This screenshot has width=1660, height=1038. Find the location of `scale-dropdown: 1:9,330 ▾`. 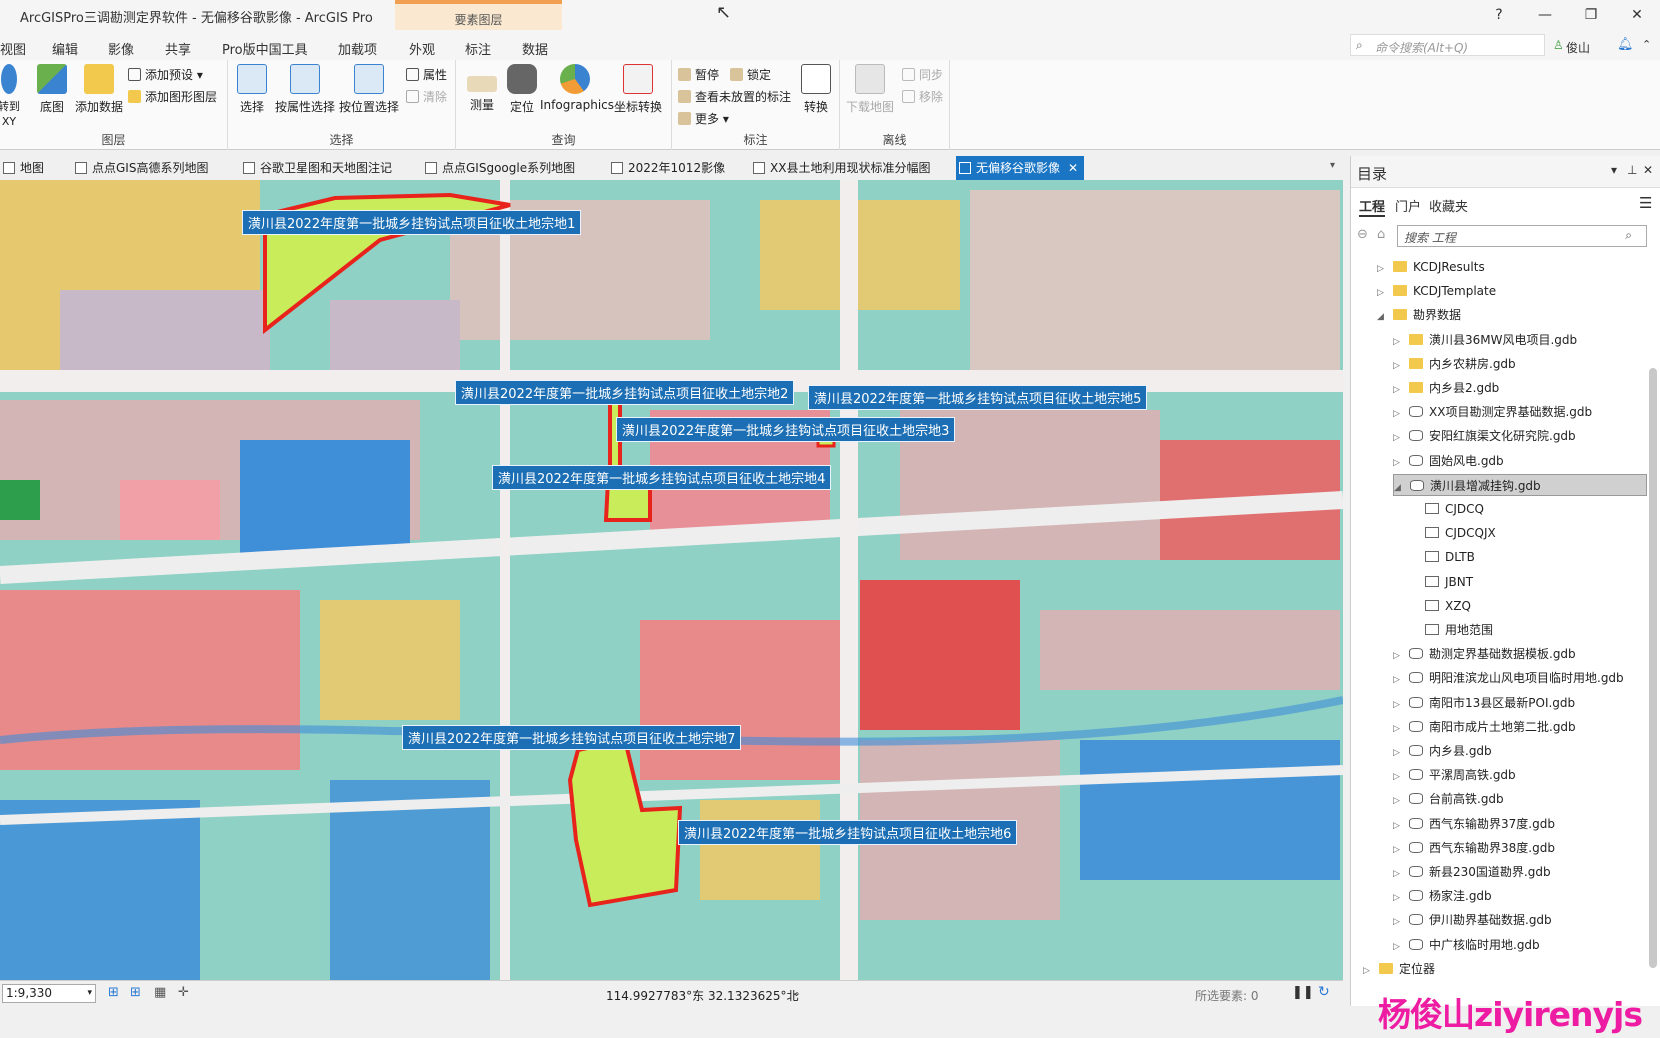

scale-dropdown: 1:9,330 ▾ is located at coordinates (49, 993).